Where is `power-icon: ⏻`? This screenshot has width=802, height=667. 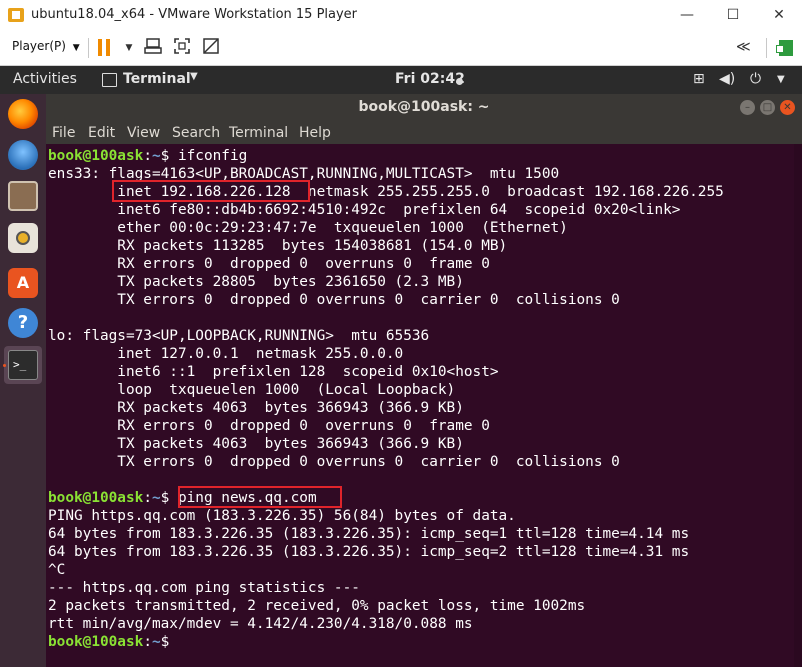 power-icon: ⏻ is located at coordinates (755, 79).